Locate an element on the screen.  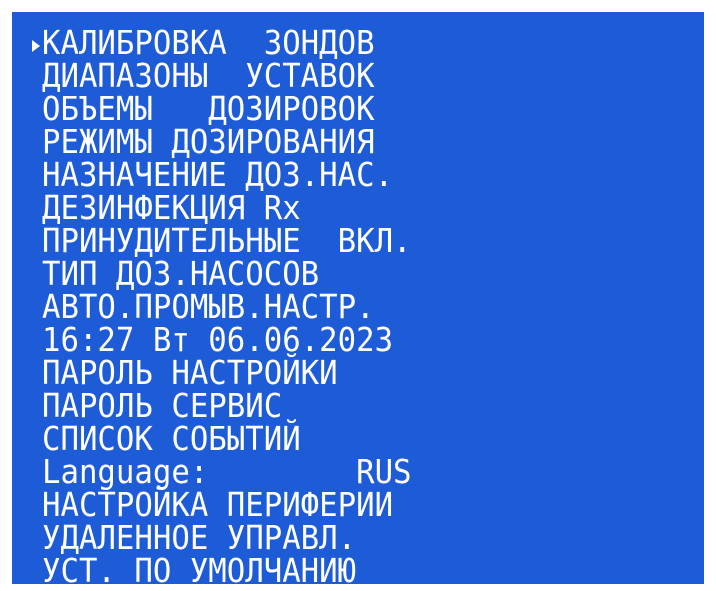
menu-item-settings-password: ПАРОЛЬ НАСТРОЙКИ is located at coordinates (227, 372).